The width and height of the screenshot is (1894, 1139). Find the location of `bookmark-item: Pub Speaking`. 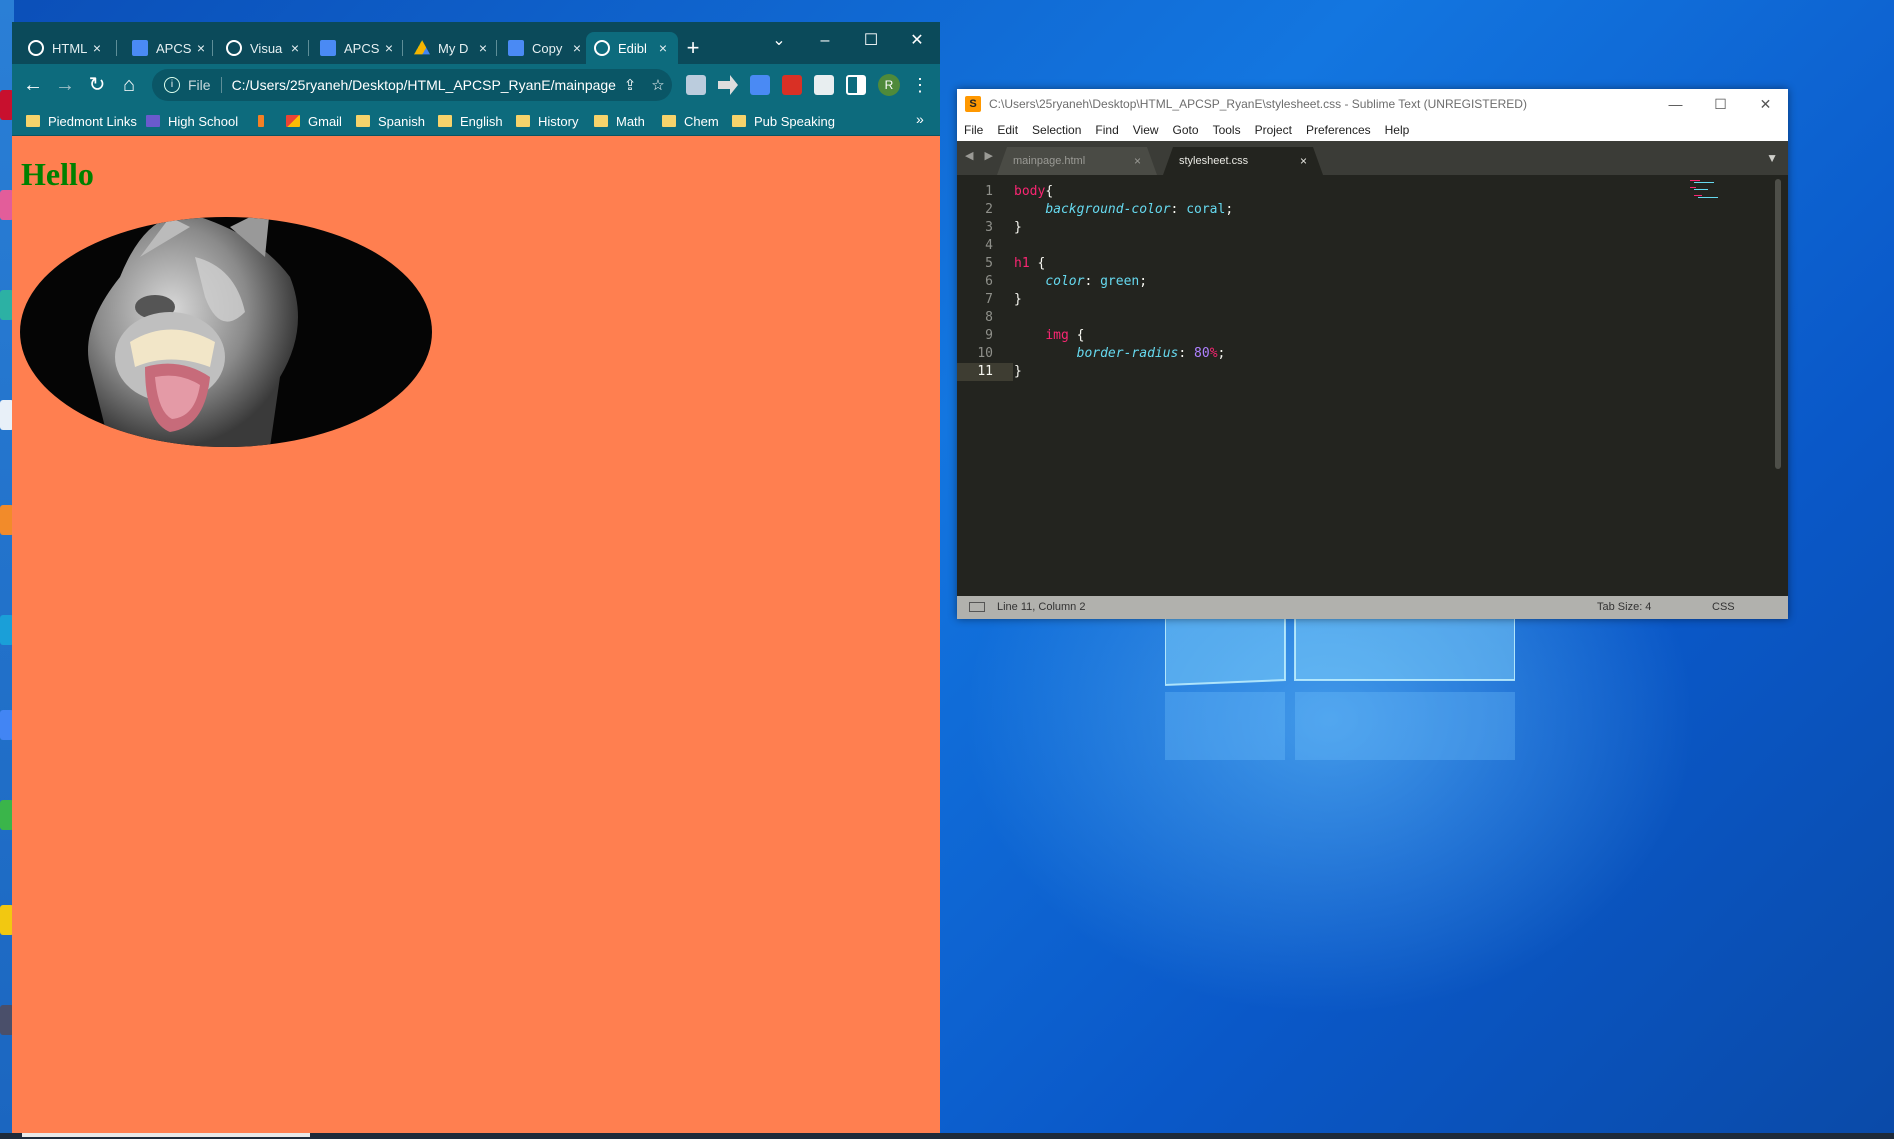

bookmark-item: Pub Speaking is located at coordinates (783, 121).